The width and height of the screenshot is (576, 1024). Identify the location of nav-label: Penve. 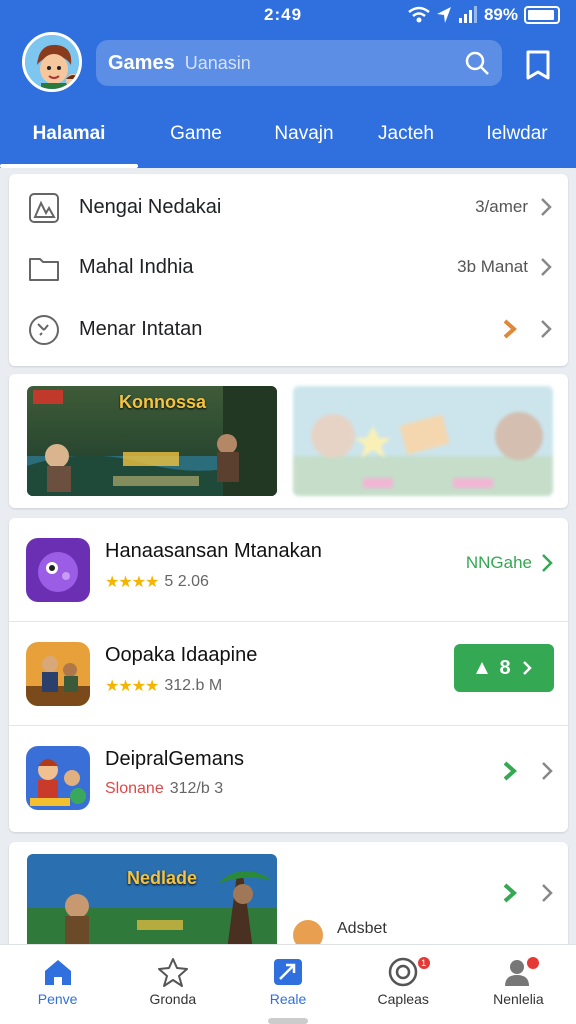
(57, 999).